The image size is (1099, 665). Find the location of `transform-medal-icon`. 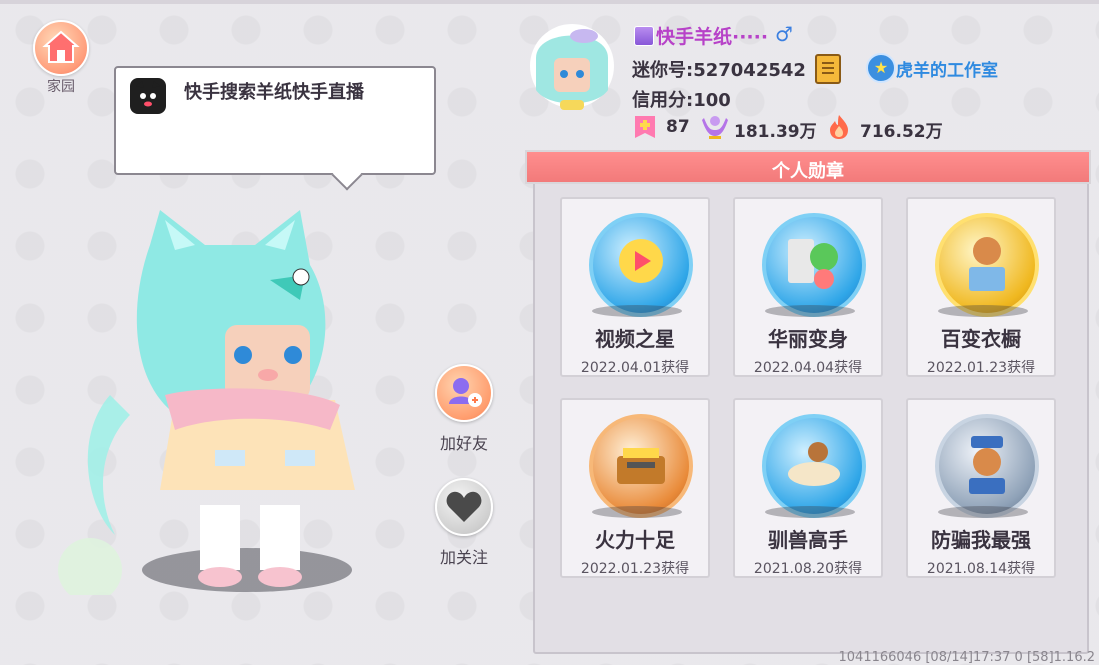

transform-medal-icon is located at coordinates (814, 265).